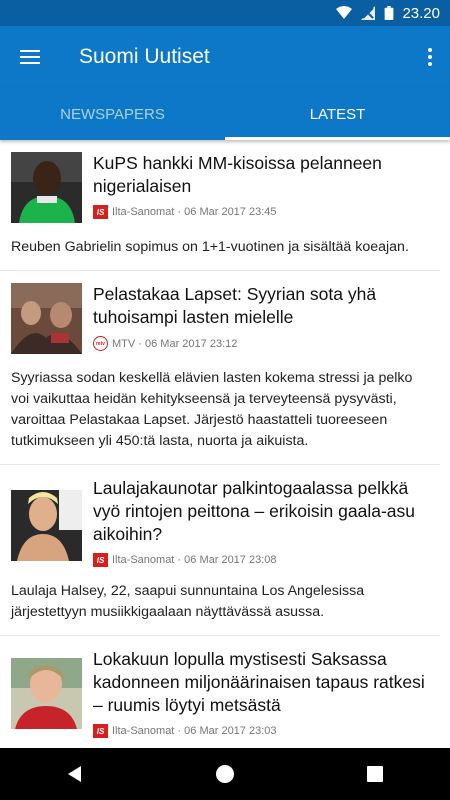 The image size is (450, 800). What do you see at coordinates (100, 343) in the screenshot?
I see `mtv-logo-icon: mtv` at bounding box center [100, 343].